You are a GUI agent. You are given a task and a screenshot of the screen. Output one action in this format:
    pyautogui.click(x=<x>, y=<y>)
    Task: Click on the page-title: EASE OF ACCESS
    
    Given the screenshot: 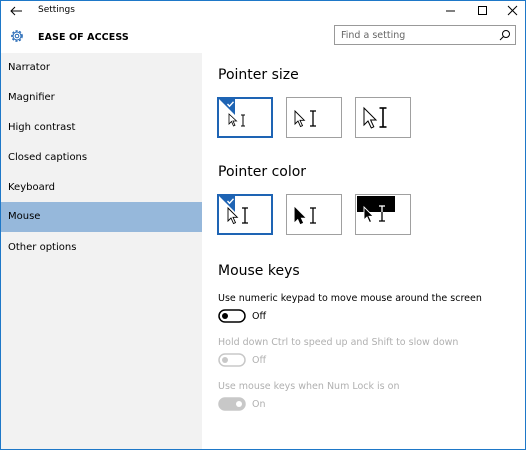 What is the action you would take?
    pyautogui.click(x=83, y=37)
    